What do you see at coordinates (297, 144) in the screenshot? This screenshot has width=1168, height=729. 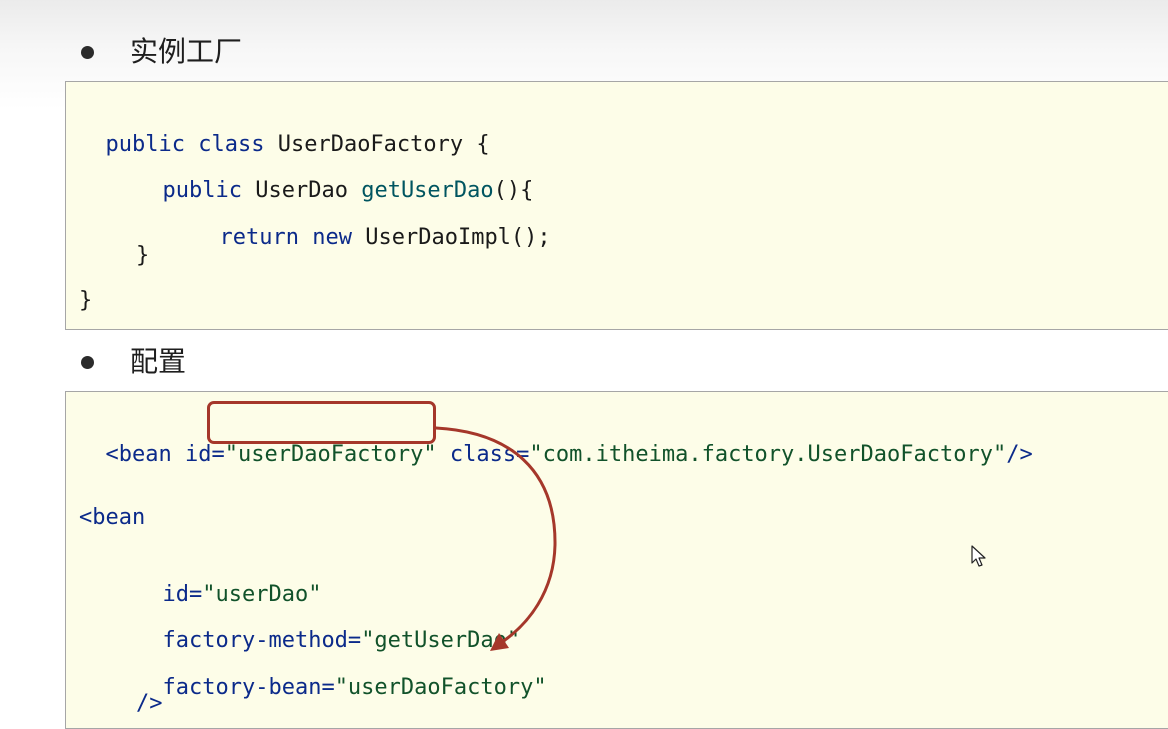 I see `code-line: public class UserDaoFactory {` at bounding box center [297, 144].